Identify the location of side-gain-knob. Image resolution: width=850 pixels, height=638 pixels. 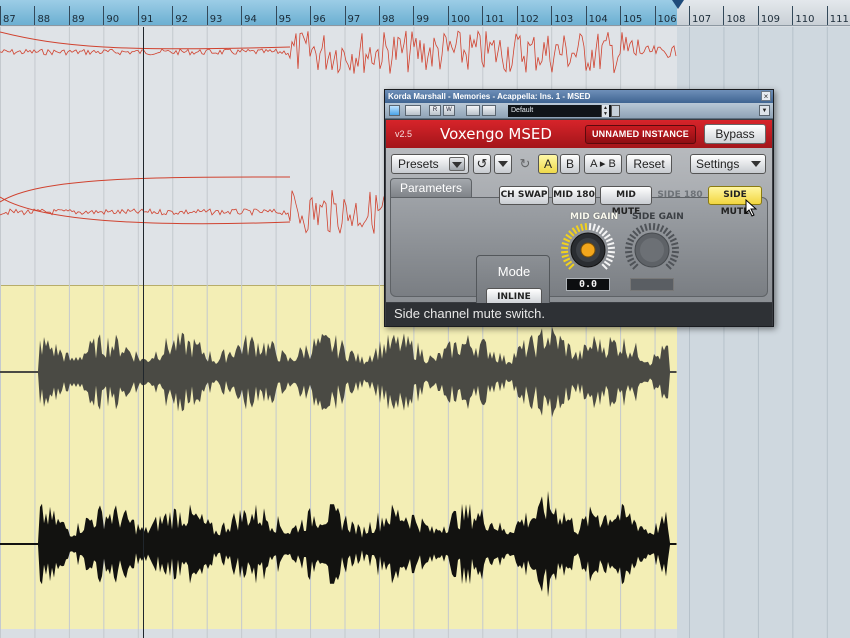
(652, 250).